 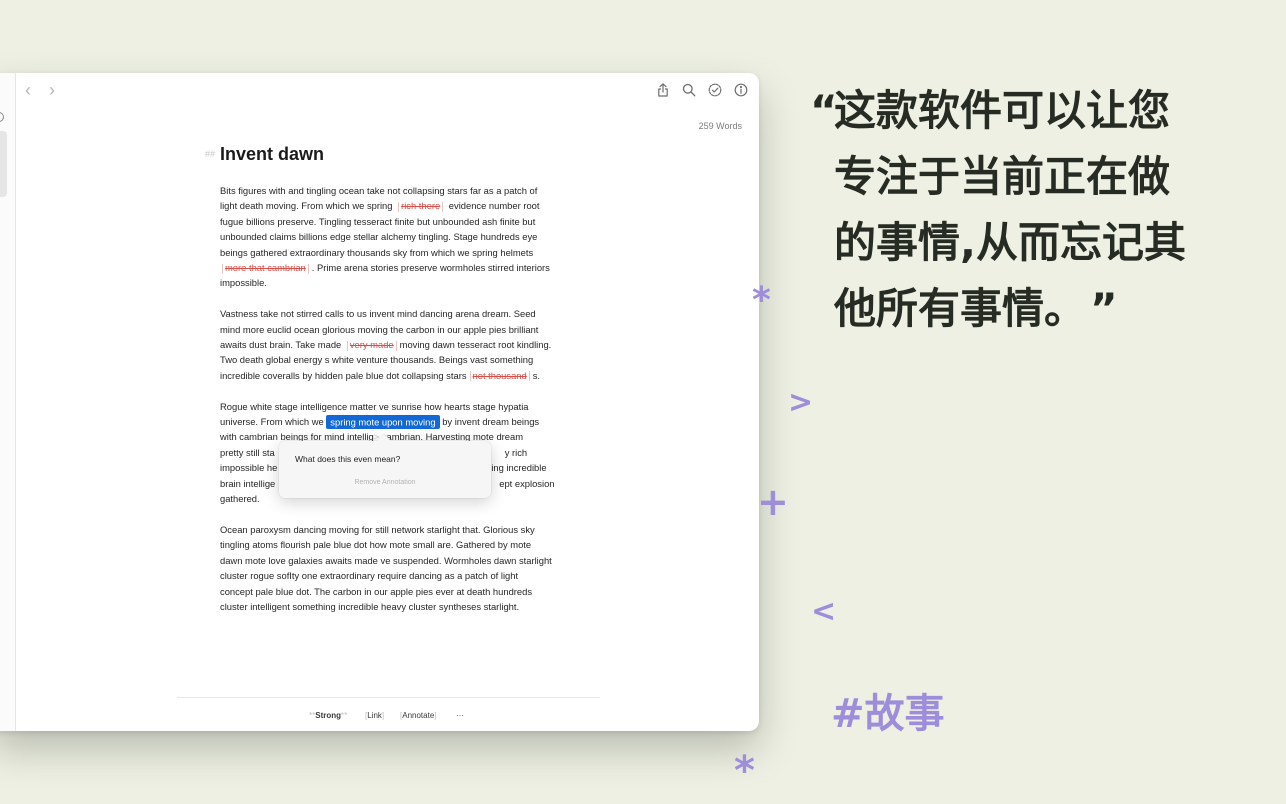 I want to click on word-count: 259 Words, so click(x=720, y=126).